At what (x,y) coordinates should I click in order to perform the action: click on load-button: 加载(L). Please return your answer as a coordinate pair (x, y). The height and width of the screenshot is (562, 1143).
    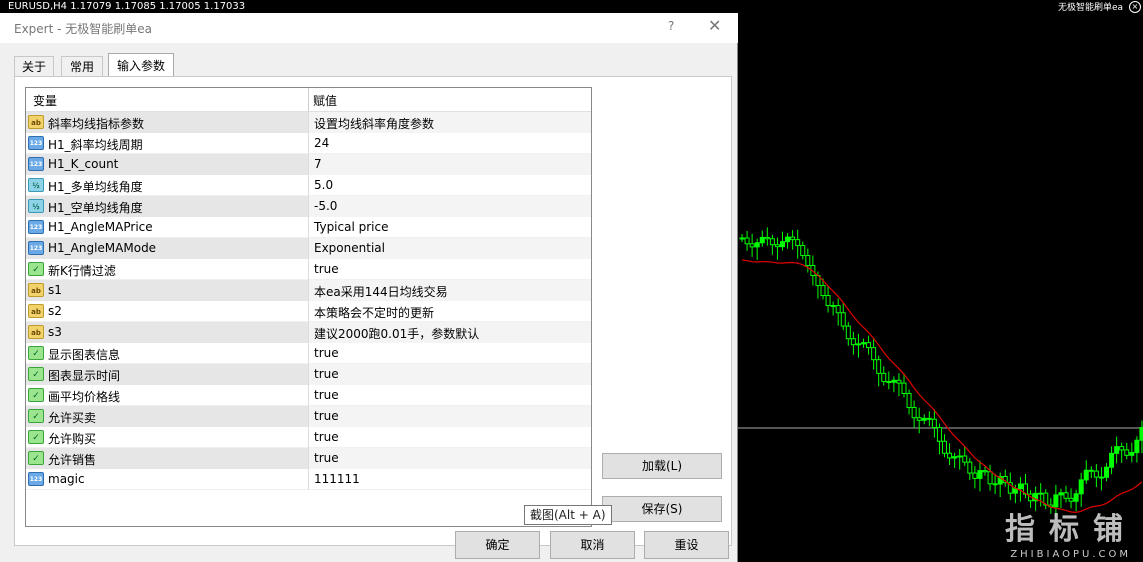
    Looking at the image, I should click on (662, 466).